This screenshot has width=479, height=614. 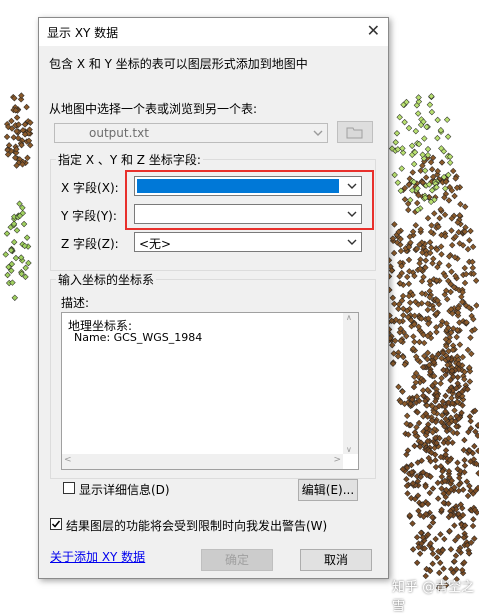 I want to click on cancel-button: 取消, so click(x=336, y=560).